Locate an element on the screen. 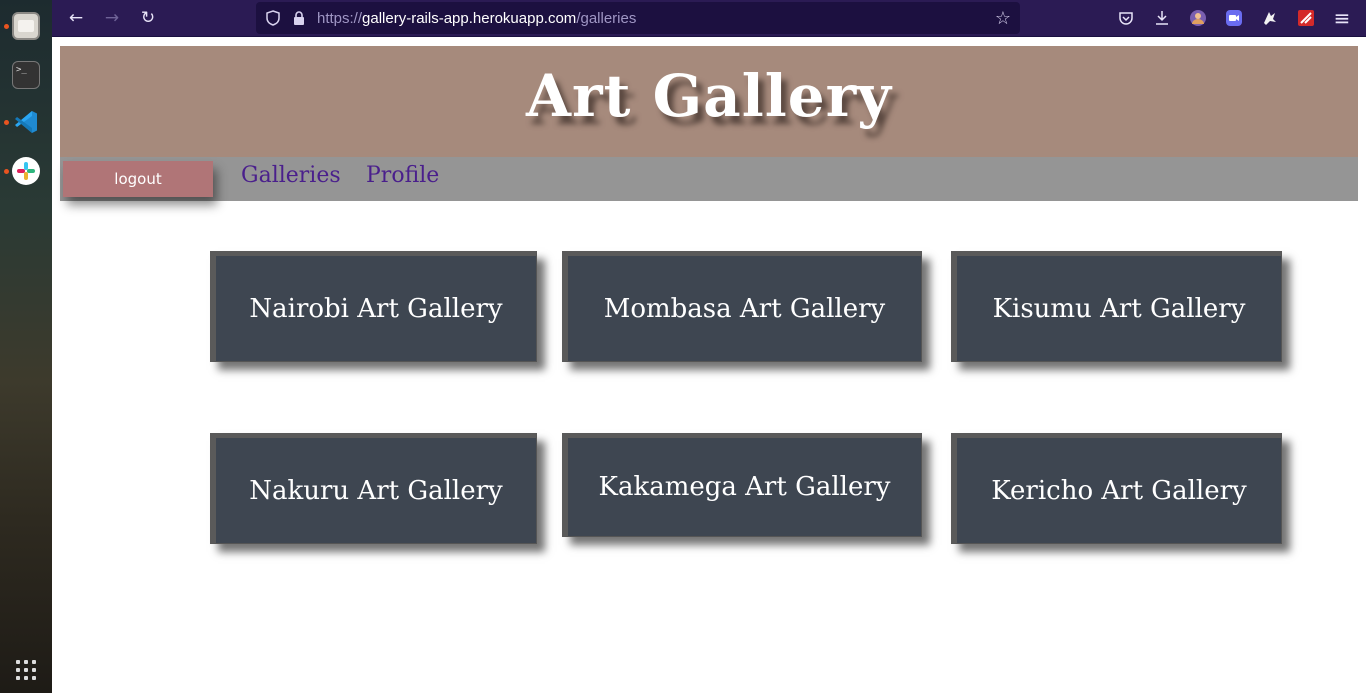 This screenshot has height=693, width=1366. navbar: logout Galleries Profile is located at coordinates (709, 179).